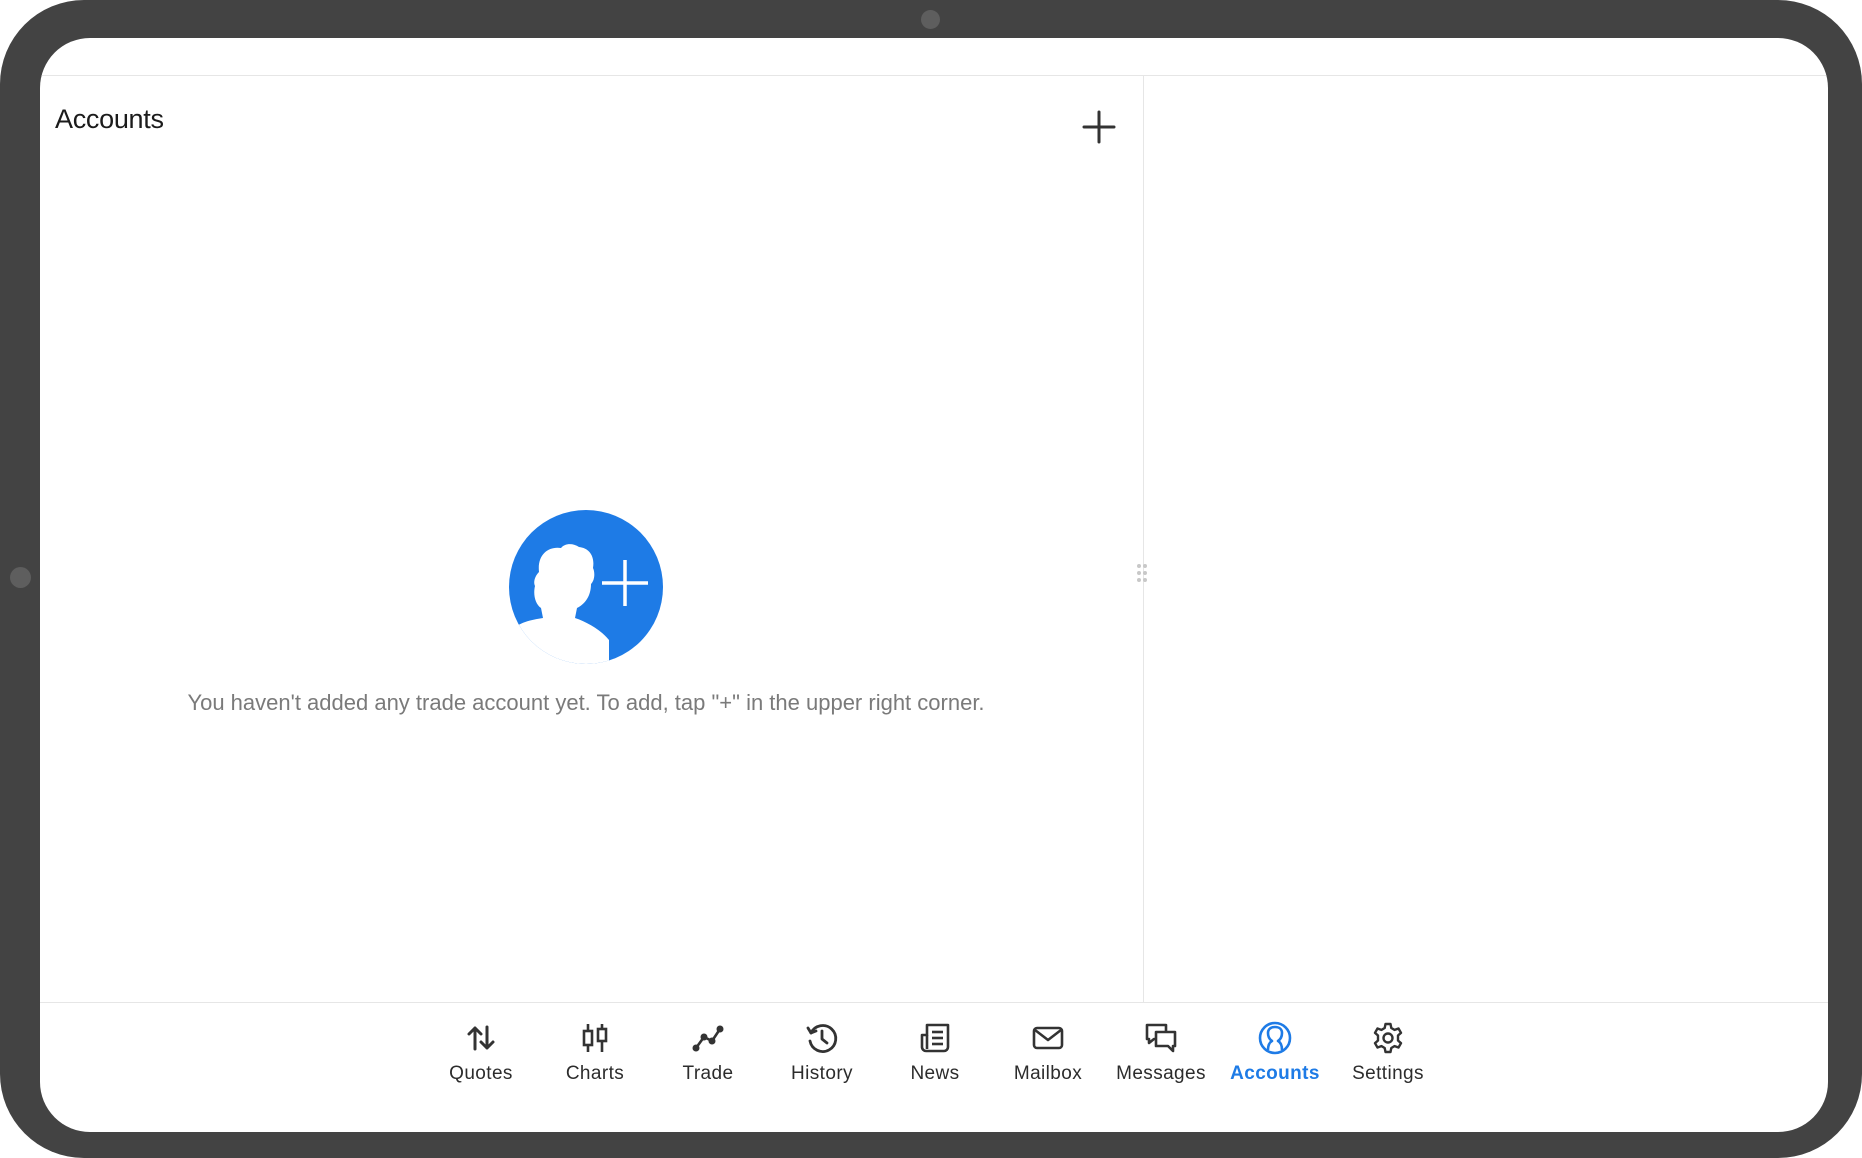 This screenshot has width=1862, height=1158. What do you see at coordinates (708, 1056) in the screenshot?
I see `nav-item-trade: Trade` at bounding box center [708, 1056].